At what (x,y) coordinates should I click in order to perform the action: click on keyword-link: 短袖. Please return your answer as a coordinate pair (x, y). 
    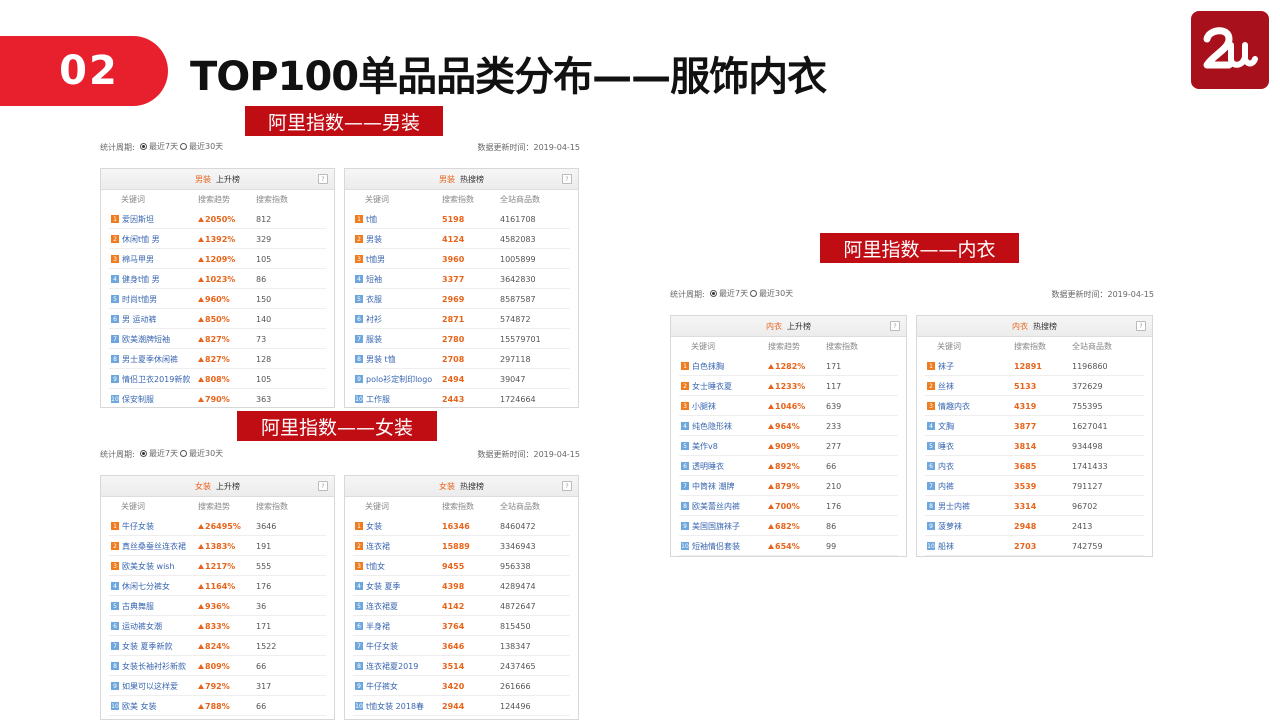
    Looking at the image, I should click on (374, 279).